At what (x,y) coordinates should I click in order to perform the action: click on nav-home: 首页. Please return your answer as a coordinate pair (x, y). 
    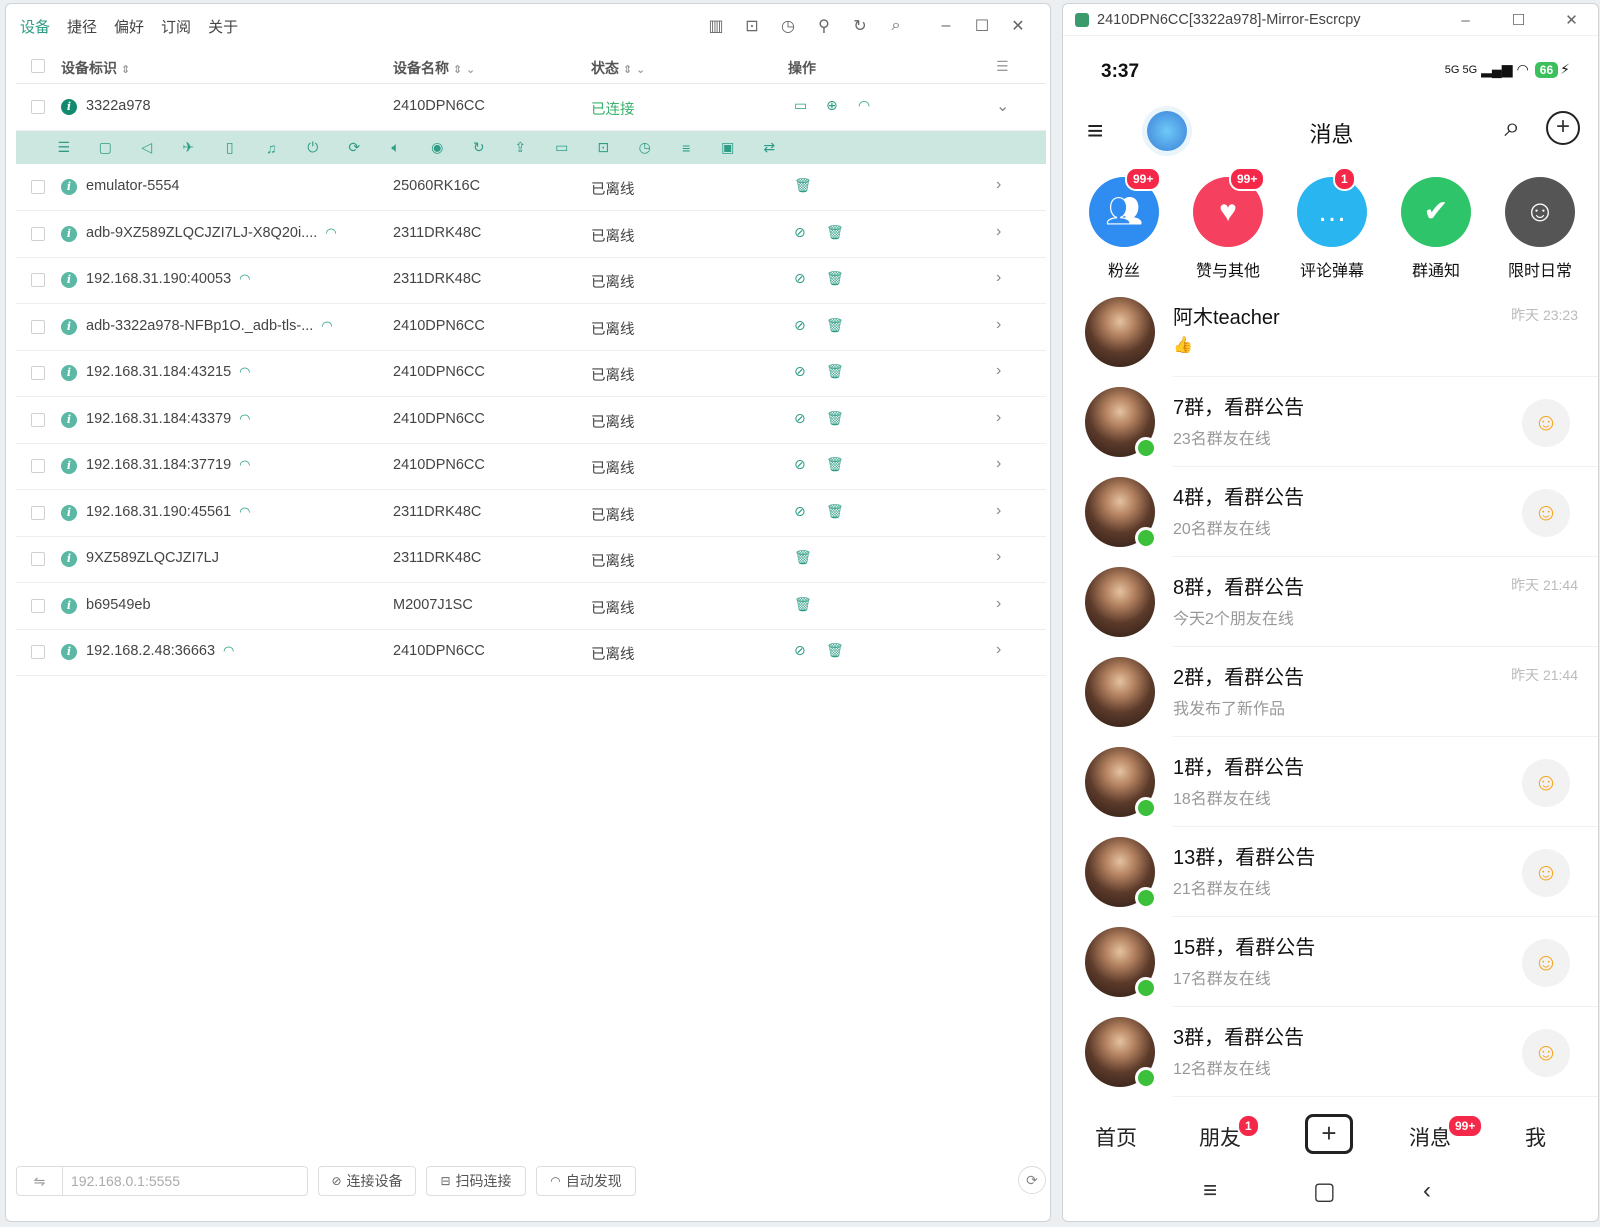
    Looking at the image, I should click on (1116, 1137).